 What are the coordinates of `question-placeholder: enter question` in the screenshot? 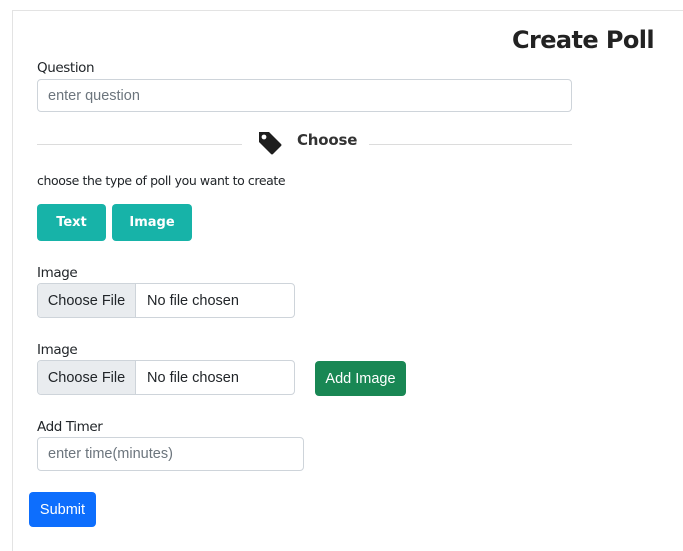 It's located at (94, 95).